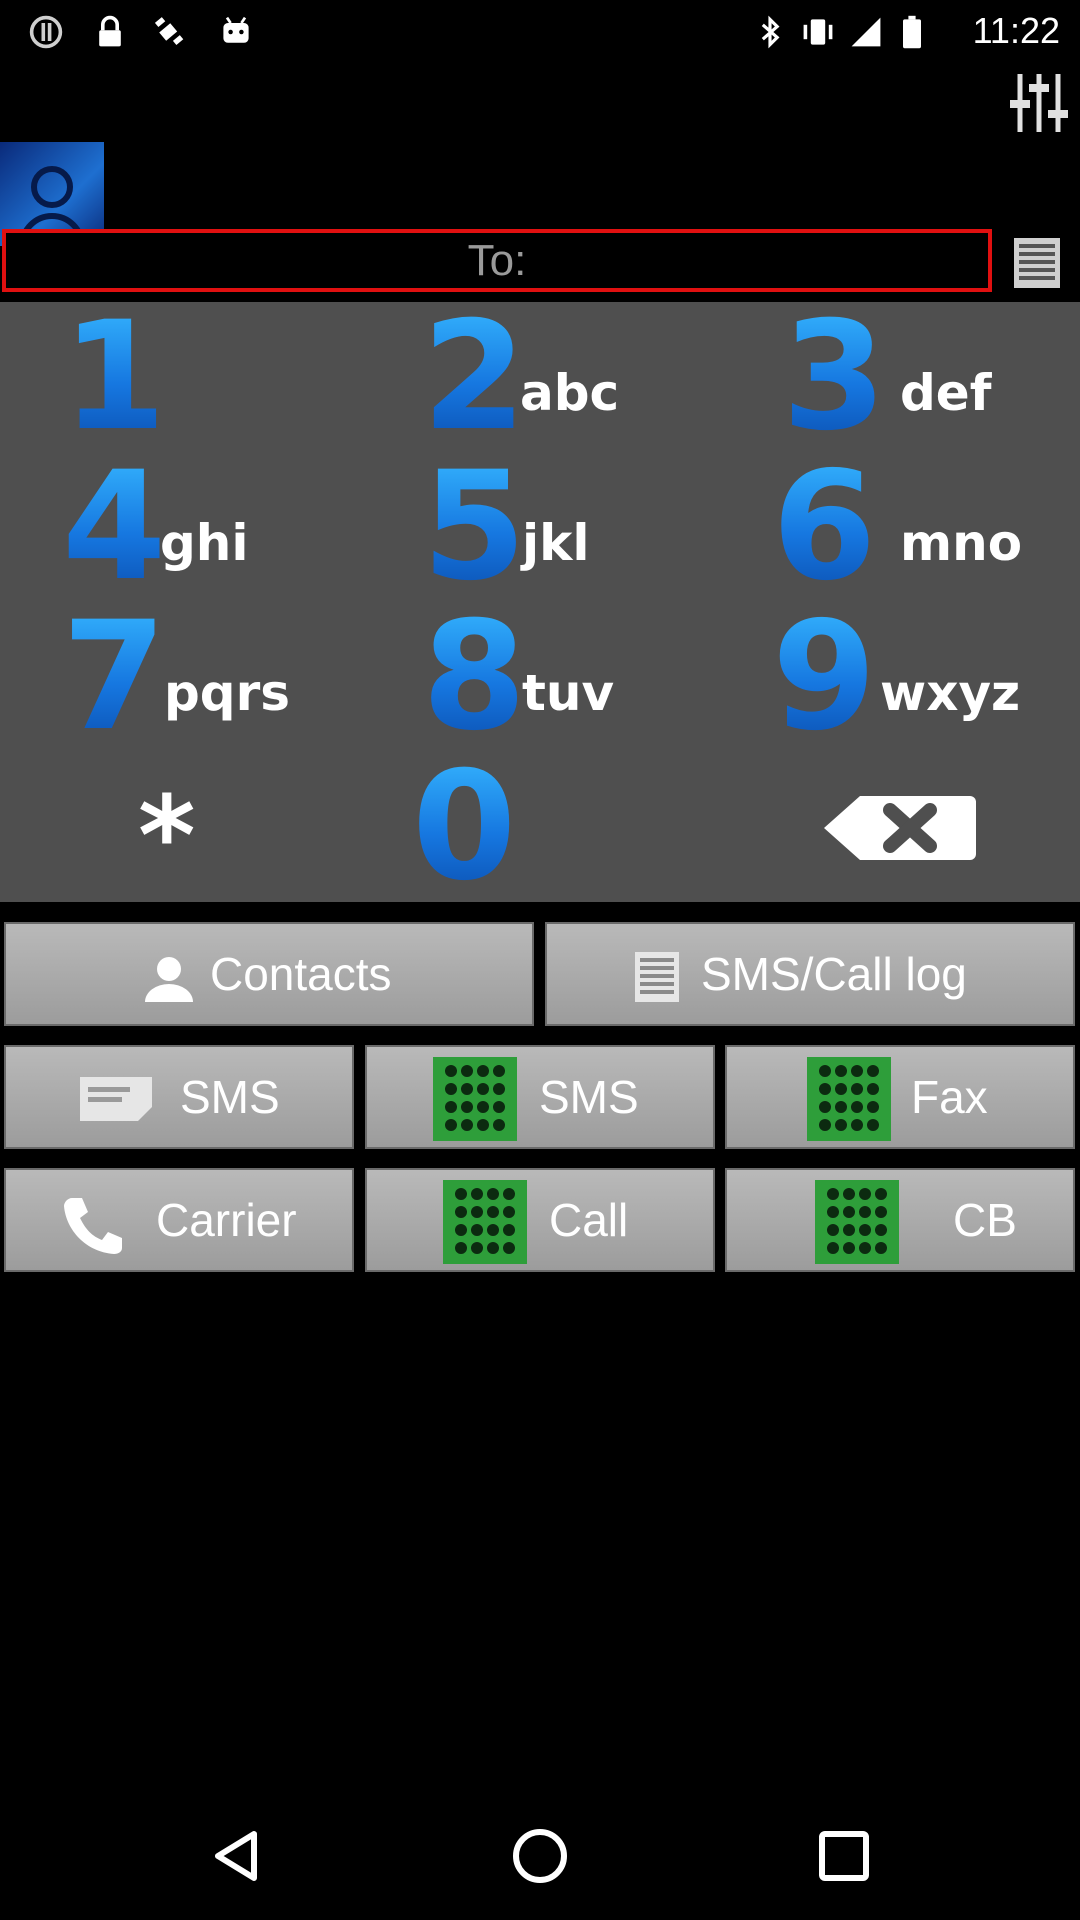  Describe the element at coordinates (1016, 30) in the screenshot. I see `status-time: 11:22` at that location.